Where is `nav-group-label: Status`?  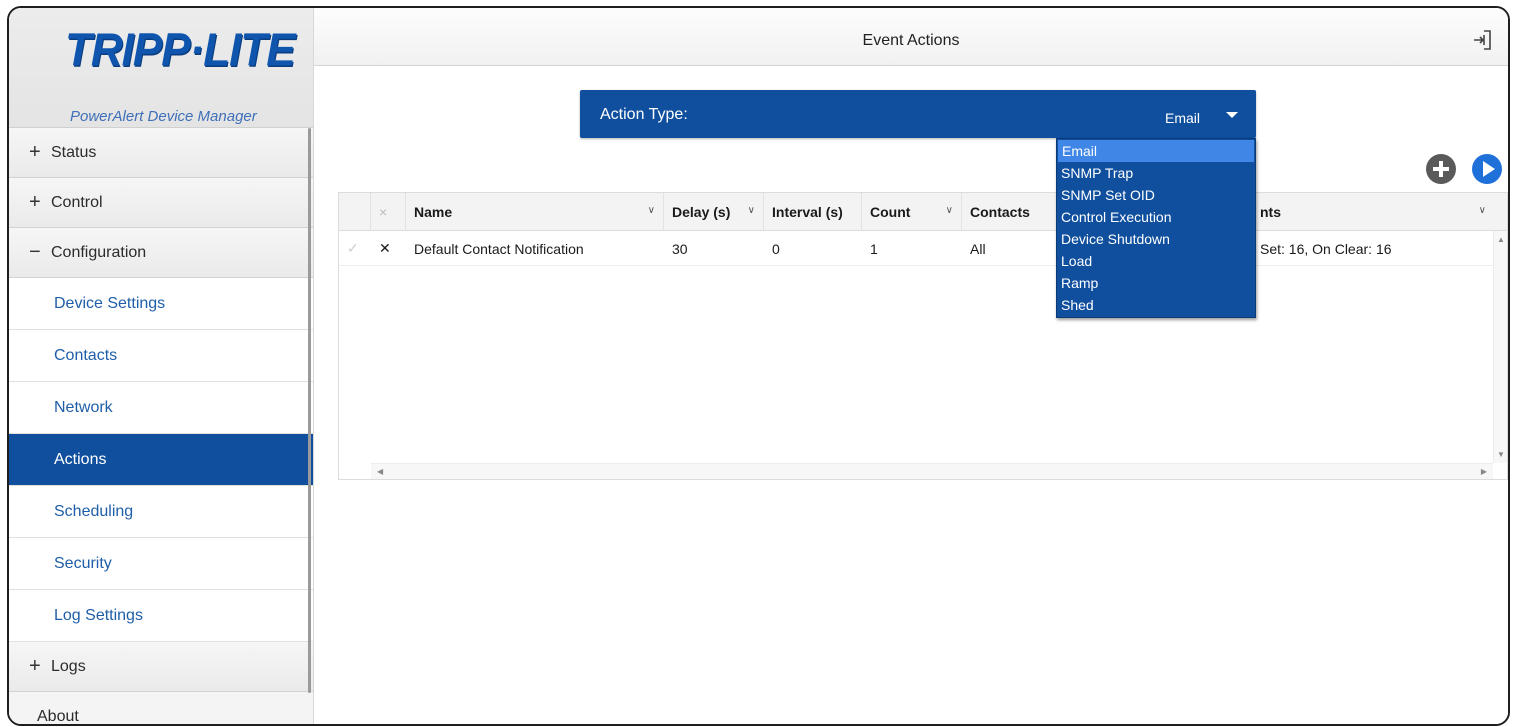
nav-group-label: Status is located at coordinates (74, 152).